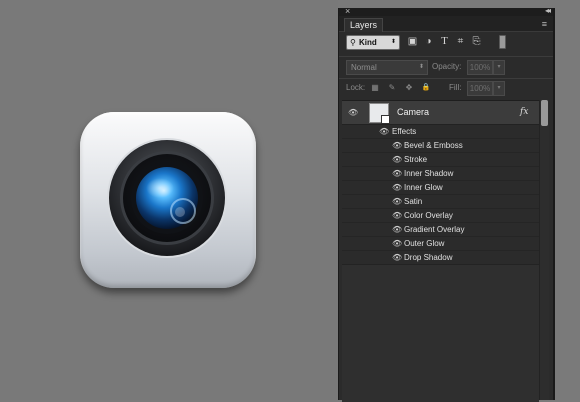  What do you see at coordinates (416, 159) in the screenshot?
I see `effect-label: Stroke` at bounding box center [416, 159].